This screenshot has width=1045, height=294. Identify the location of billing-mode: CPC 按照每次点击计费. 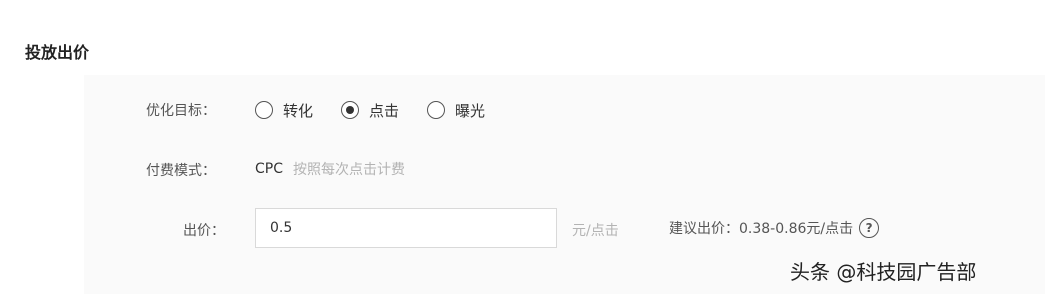
(330, 169).